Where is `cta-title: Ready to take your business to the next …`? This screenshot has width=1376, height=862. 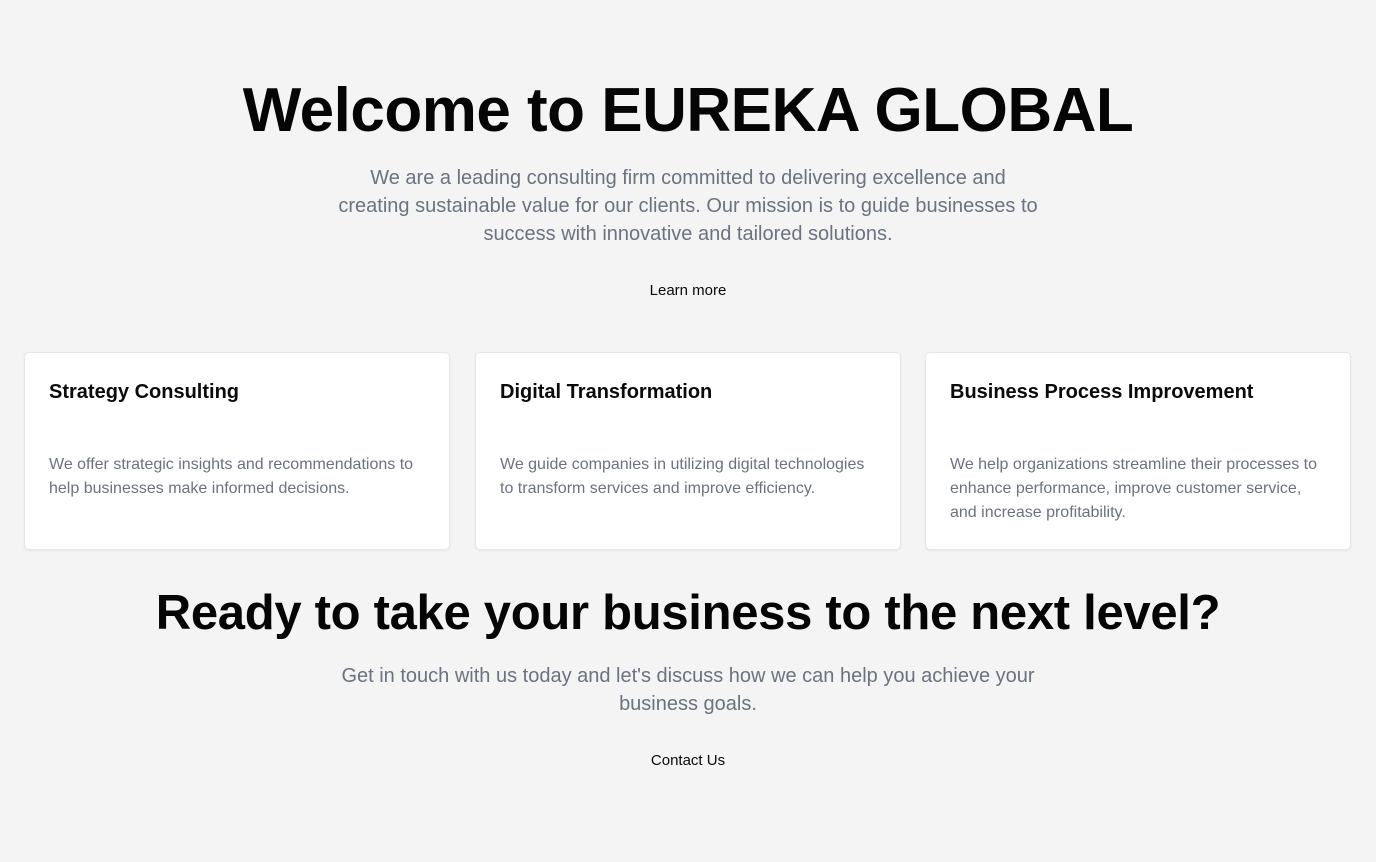
cta-title: Ready to take your business to the next … is located at coordinates (688, 613).